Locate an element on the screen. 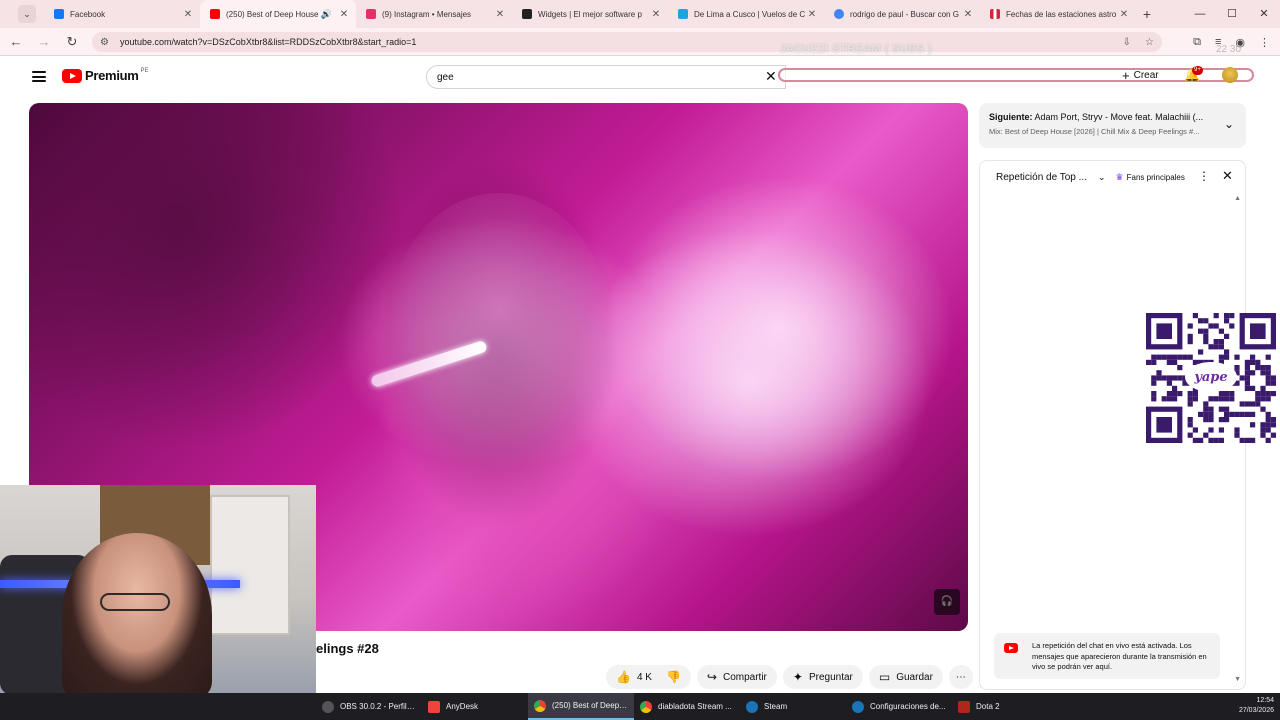 This screenshot has width=1280, height=720. clear-search-icon: ✕ is located at coordinates (771, 76).